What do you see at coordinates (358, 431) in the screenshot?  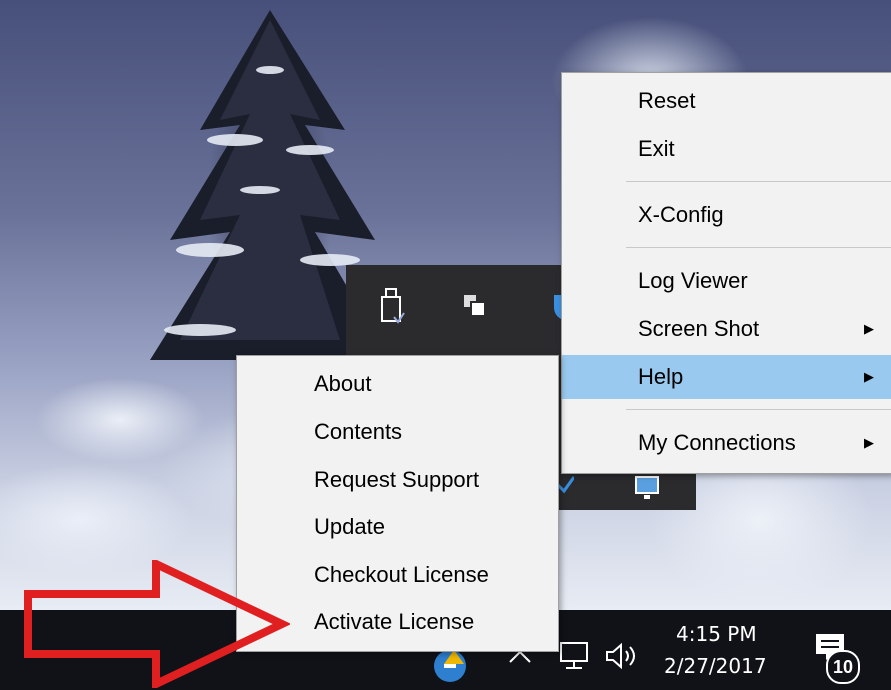 I see `menu-item-label: Contents` at bounding box center [358, 431].